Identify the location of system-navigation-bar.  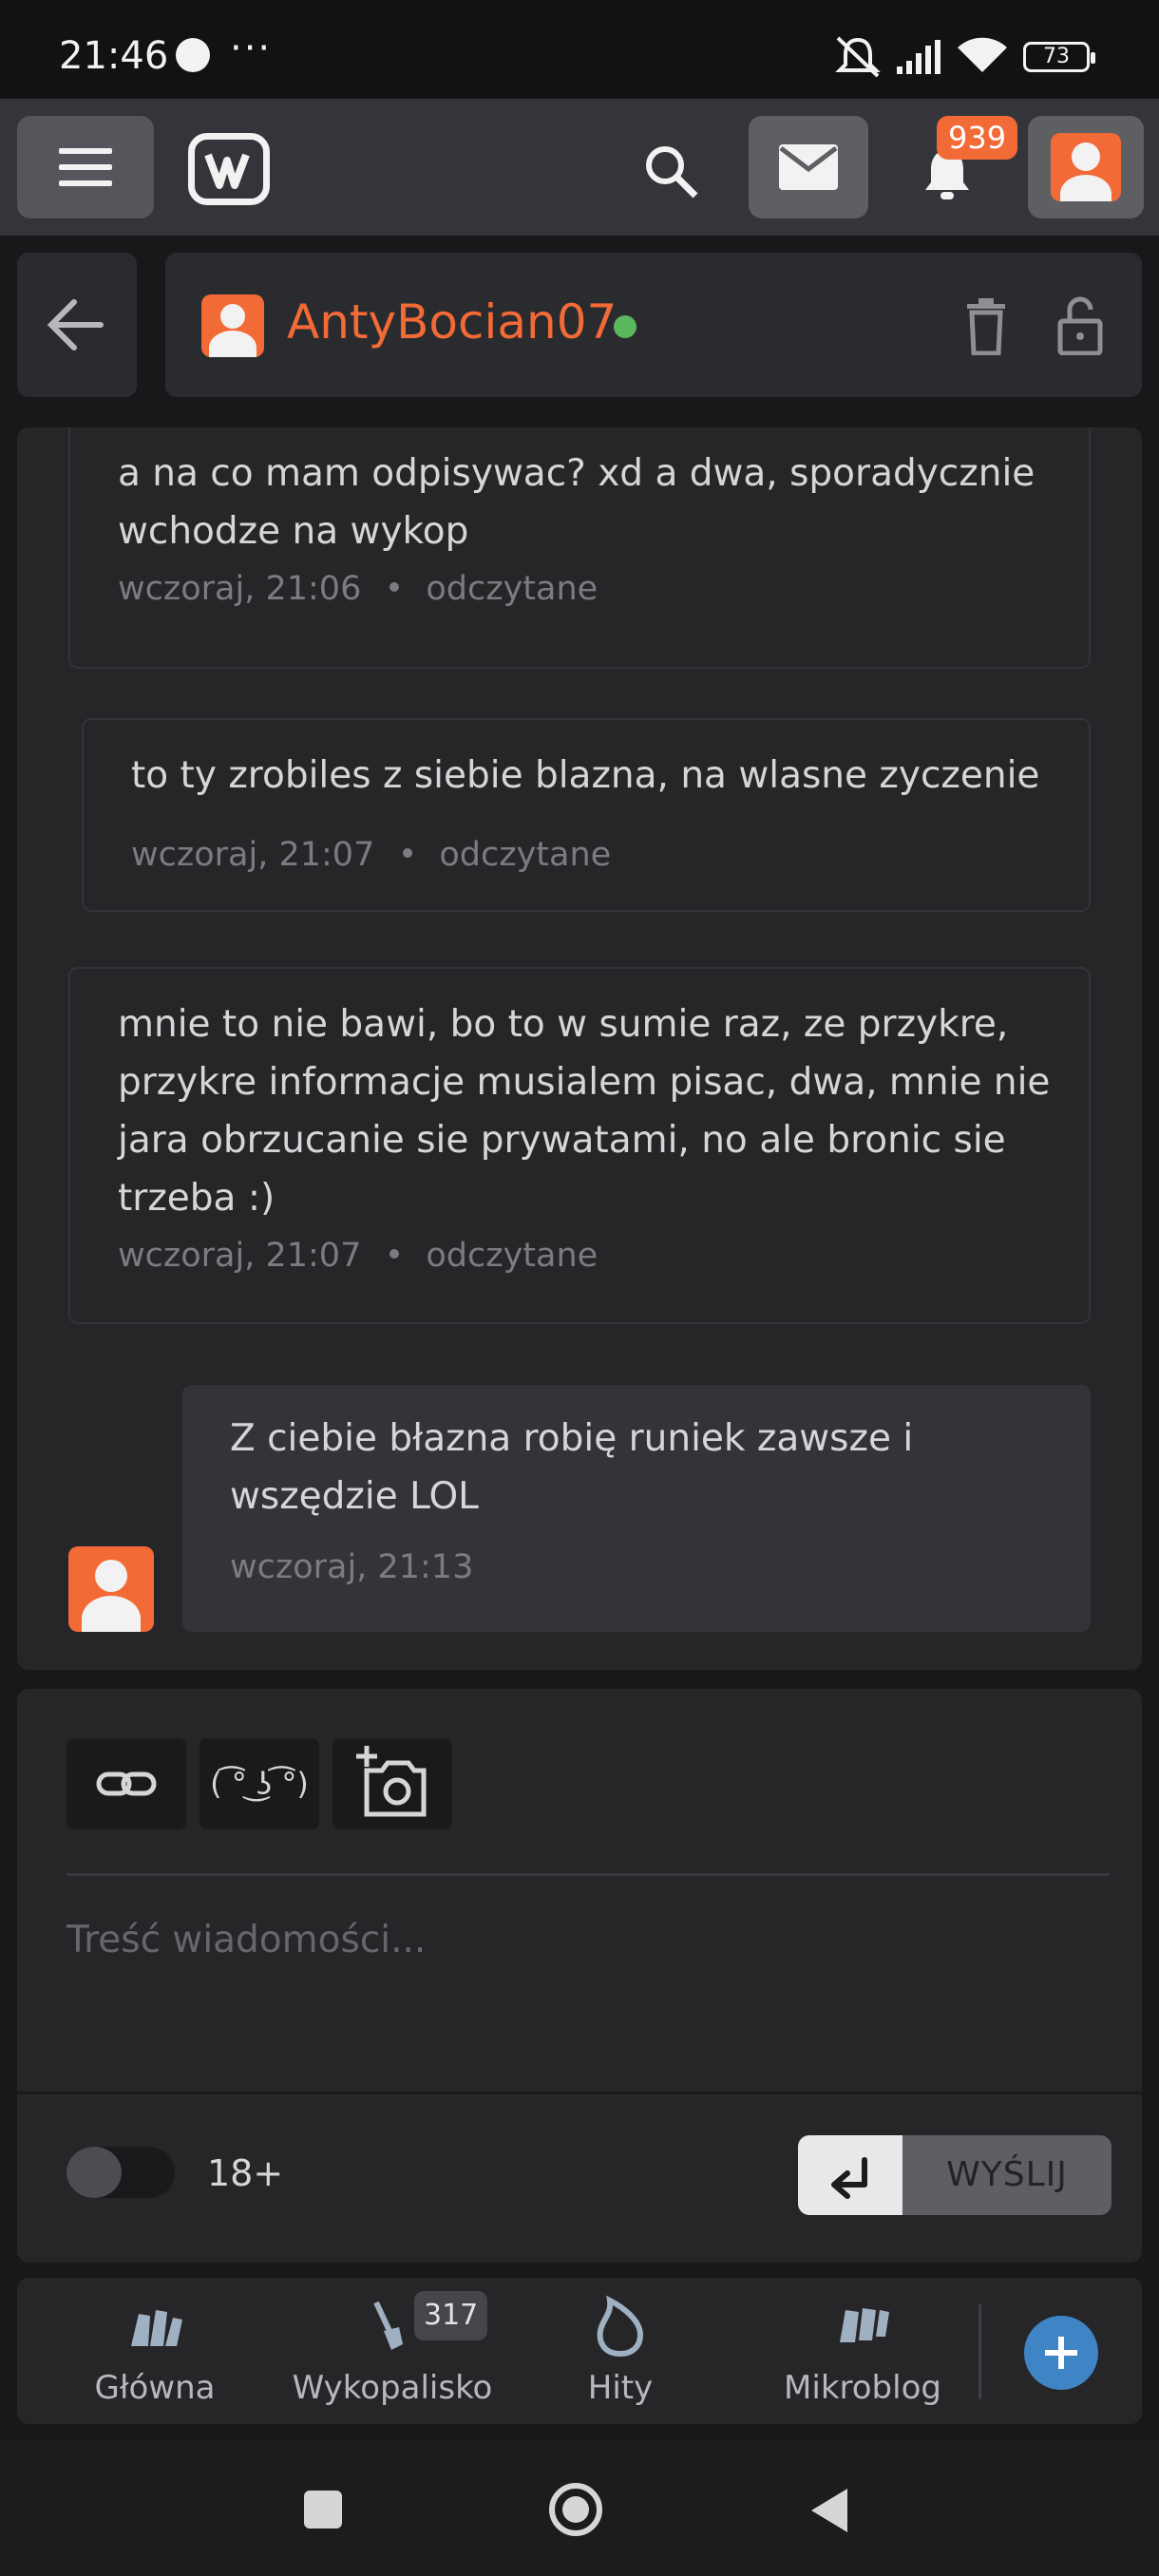
(579, 2508).